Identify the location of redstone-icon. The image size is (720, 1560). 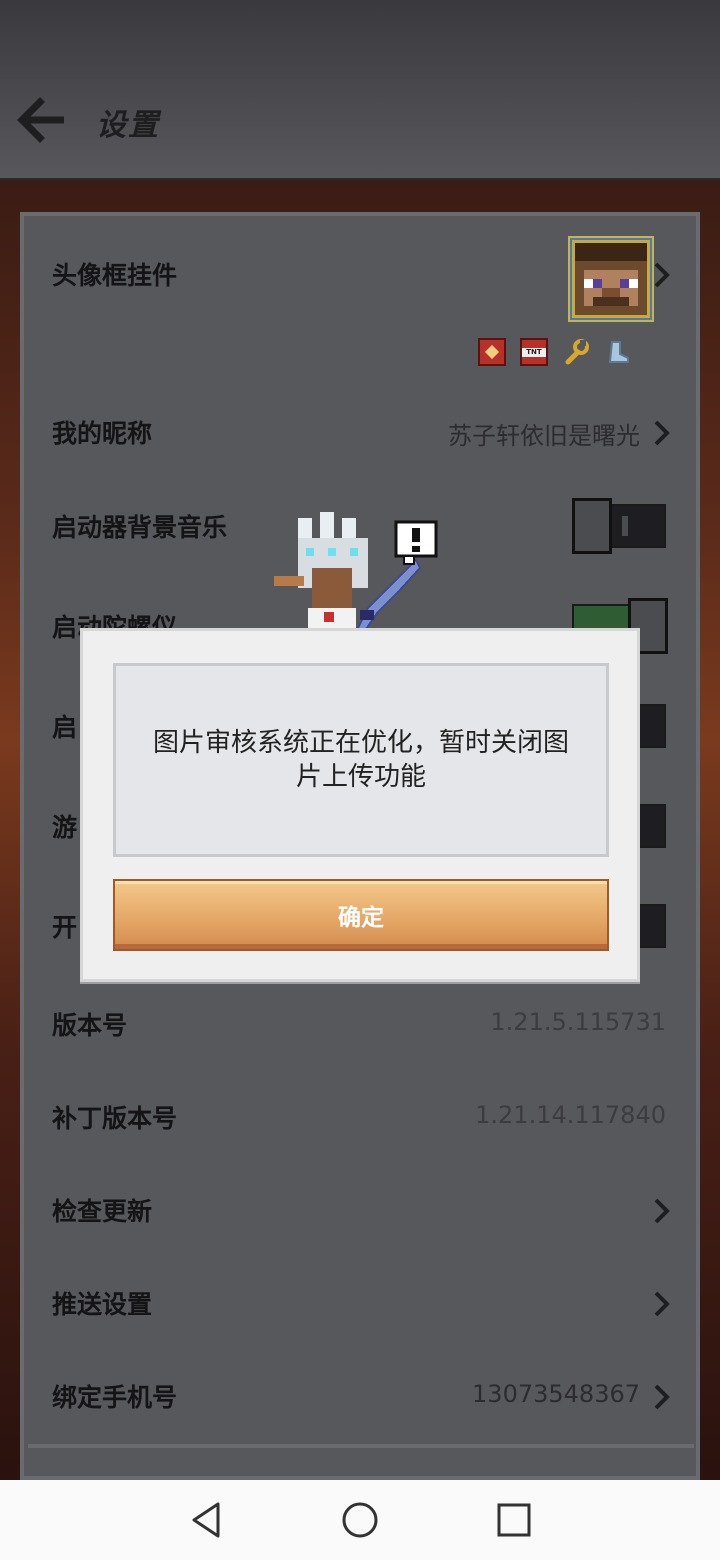
(492, 352).